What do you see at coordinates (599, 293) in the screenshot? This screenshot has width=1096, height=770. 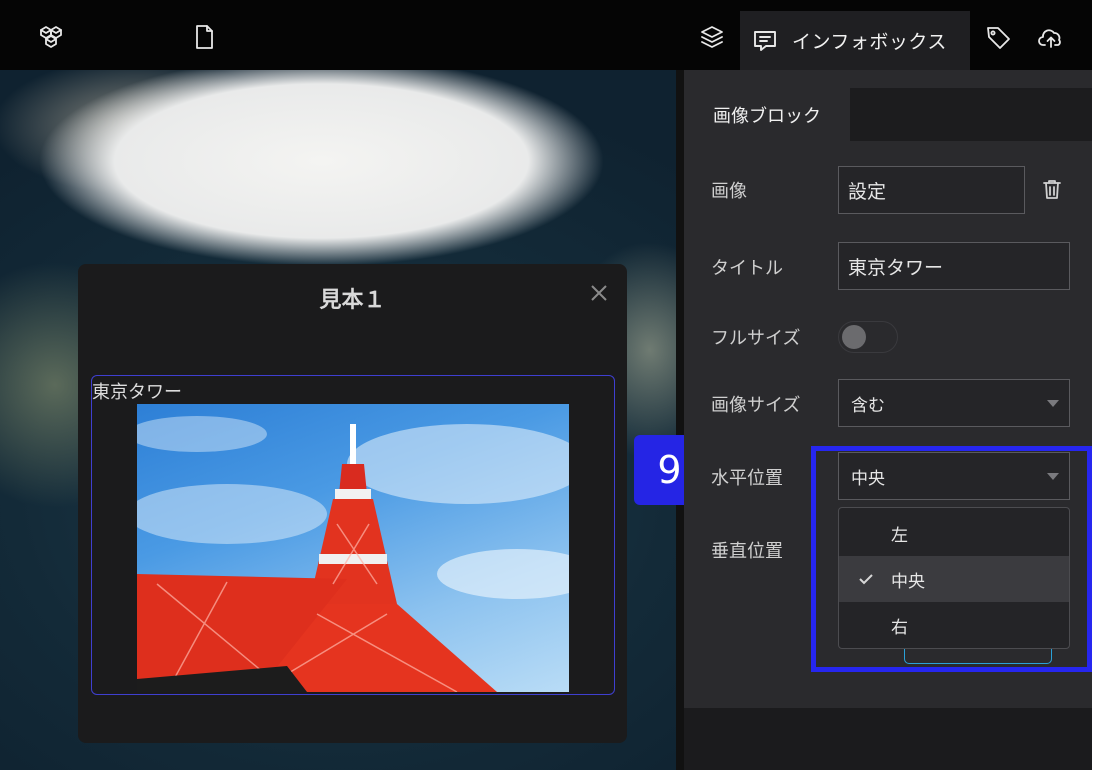 I see `close-icon` at bounding box center [599, 293].